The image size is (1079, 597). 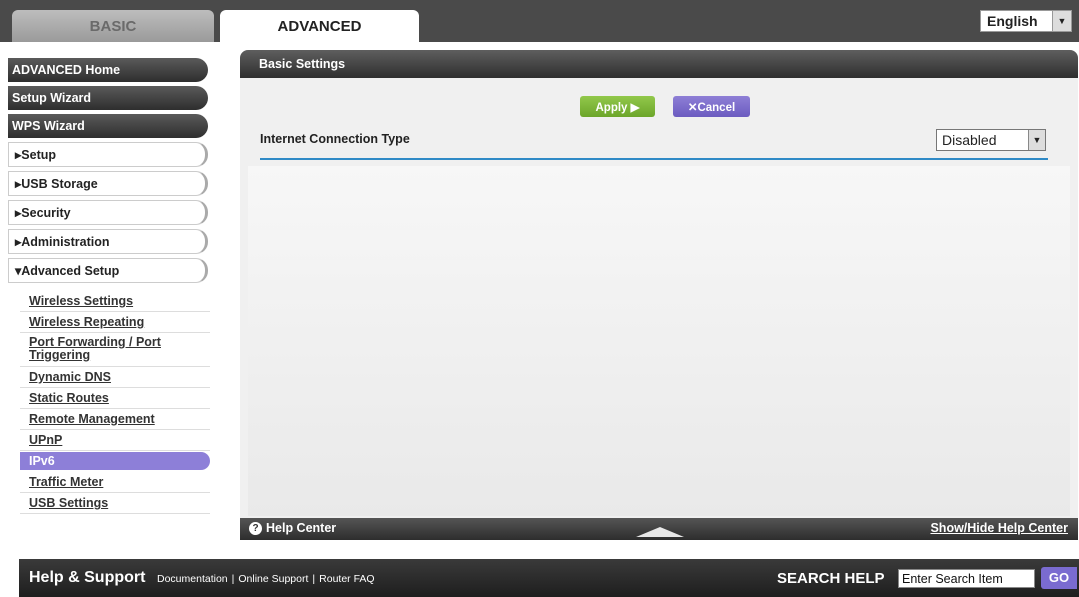 What do you see at coordinates (335, 139) in the screenshot?
I see `internet-connection-type-label: Internet Connection Type` at bounding box center [335, 139].